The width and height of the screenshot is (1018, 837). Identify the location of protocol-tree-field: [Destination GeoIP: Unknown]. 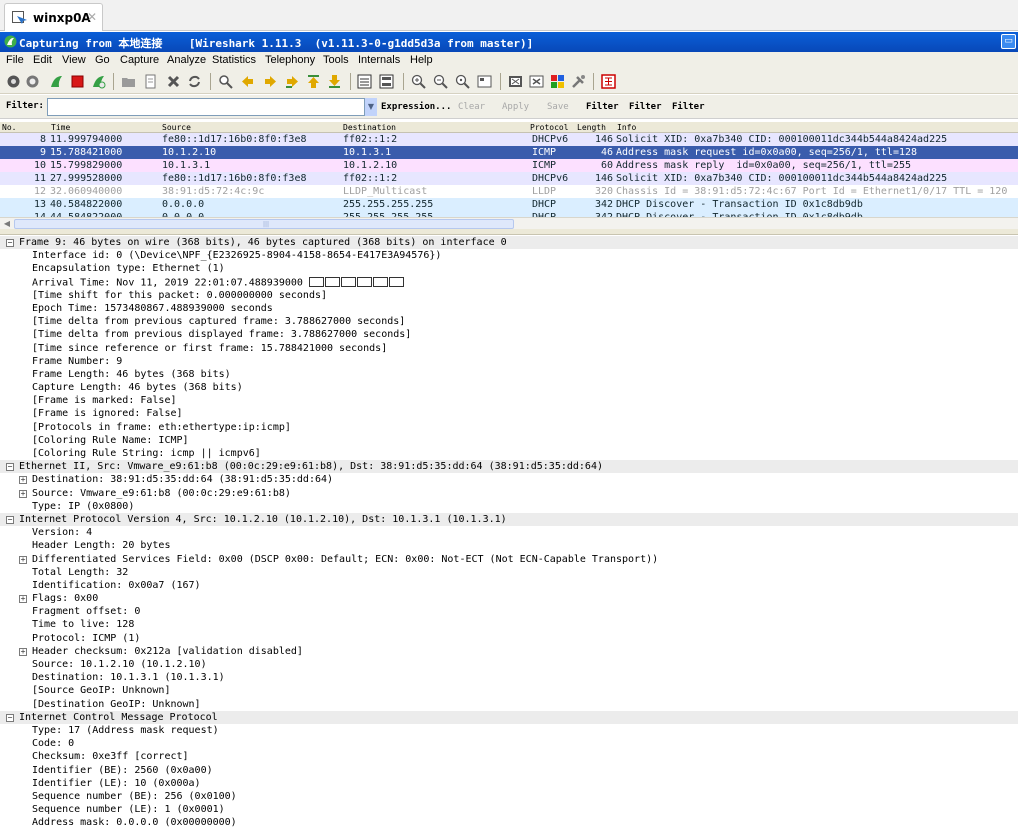
(509, 704).